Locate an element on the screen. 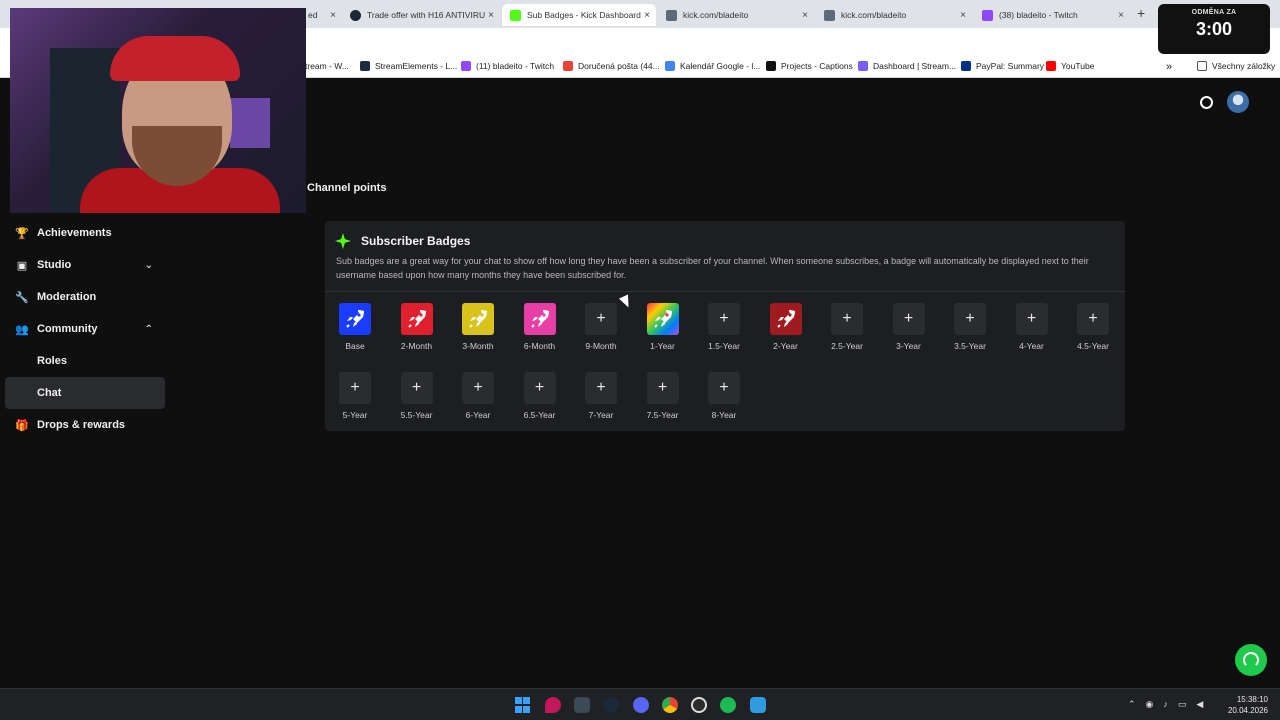 Image resolution: width=1280 pixels, height=720 pixels. windows-icon is located at coordinates (523, 705).